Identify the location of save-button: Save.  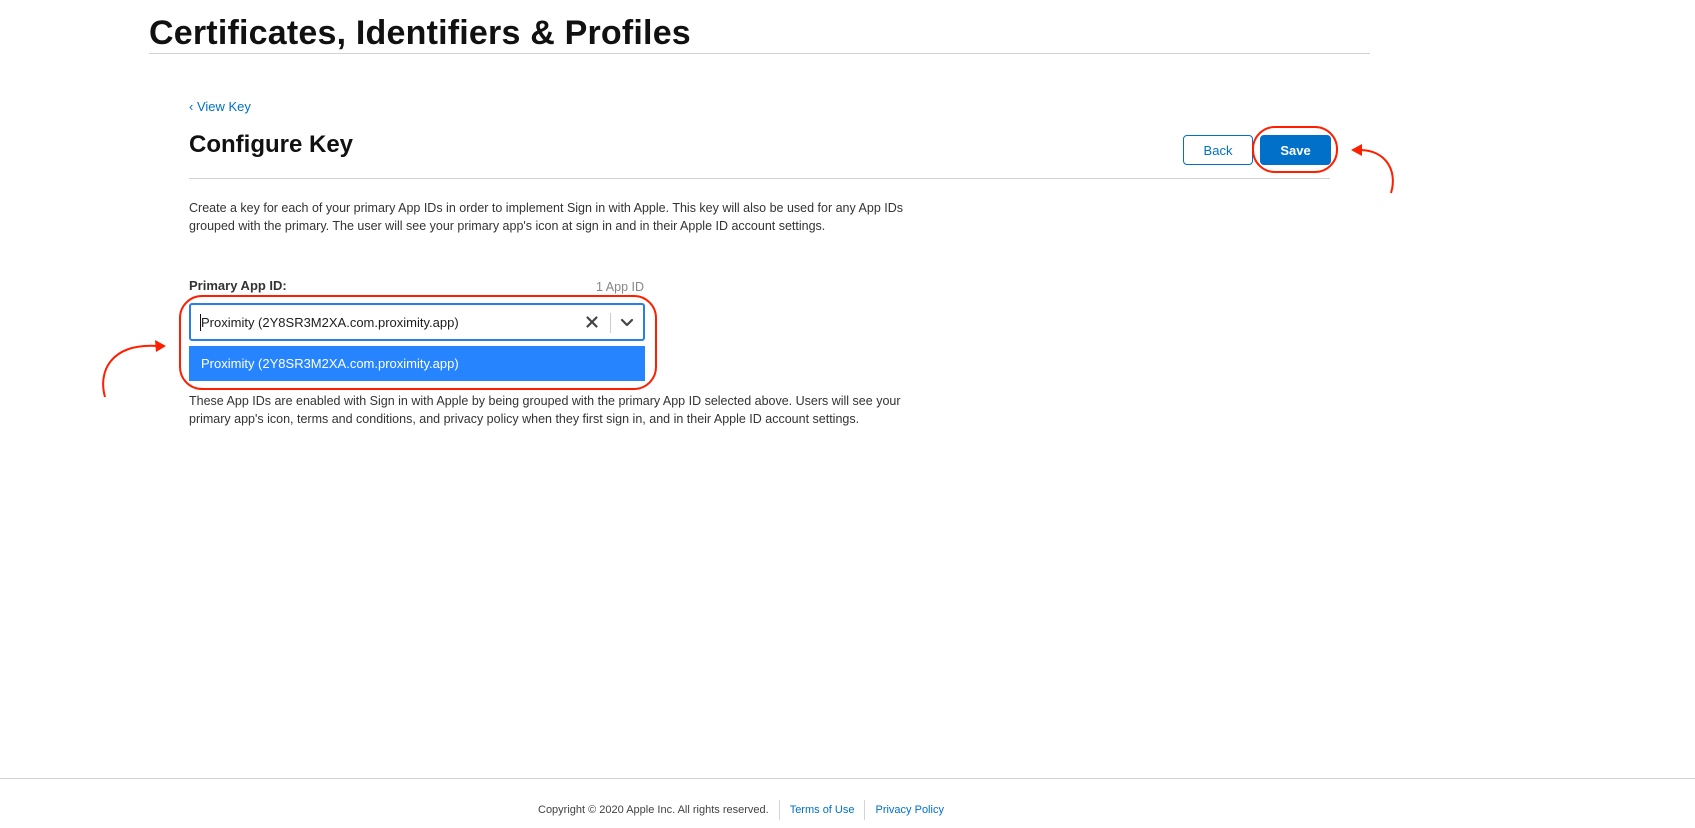
(1295, 150).